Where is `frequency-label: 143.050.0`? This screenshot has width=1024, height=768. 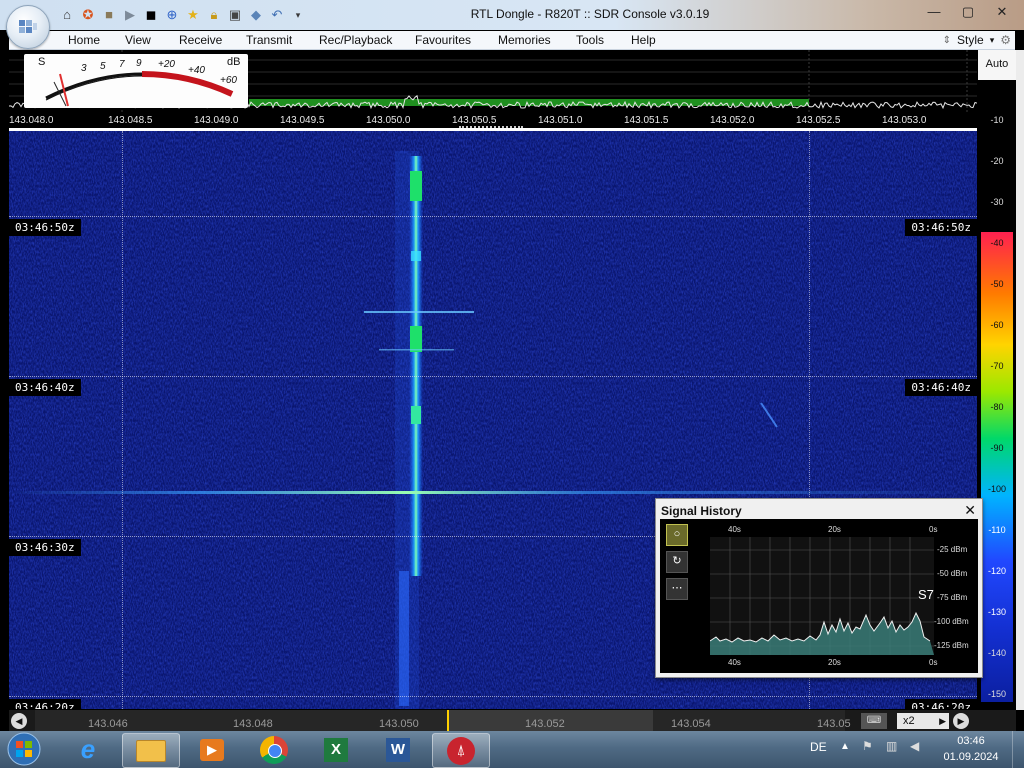
frequency-label: 143.050.0 is located at coordinates (388, 120).